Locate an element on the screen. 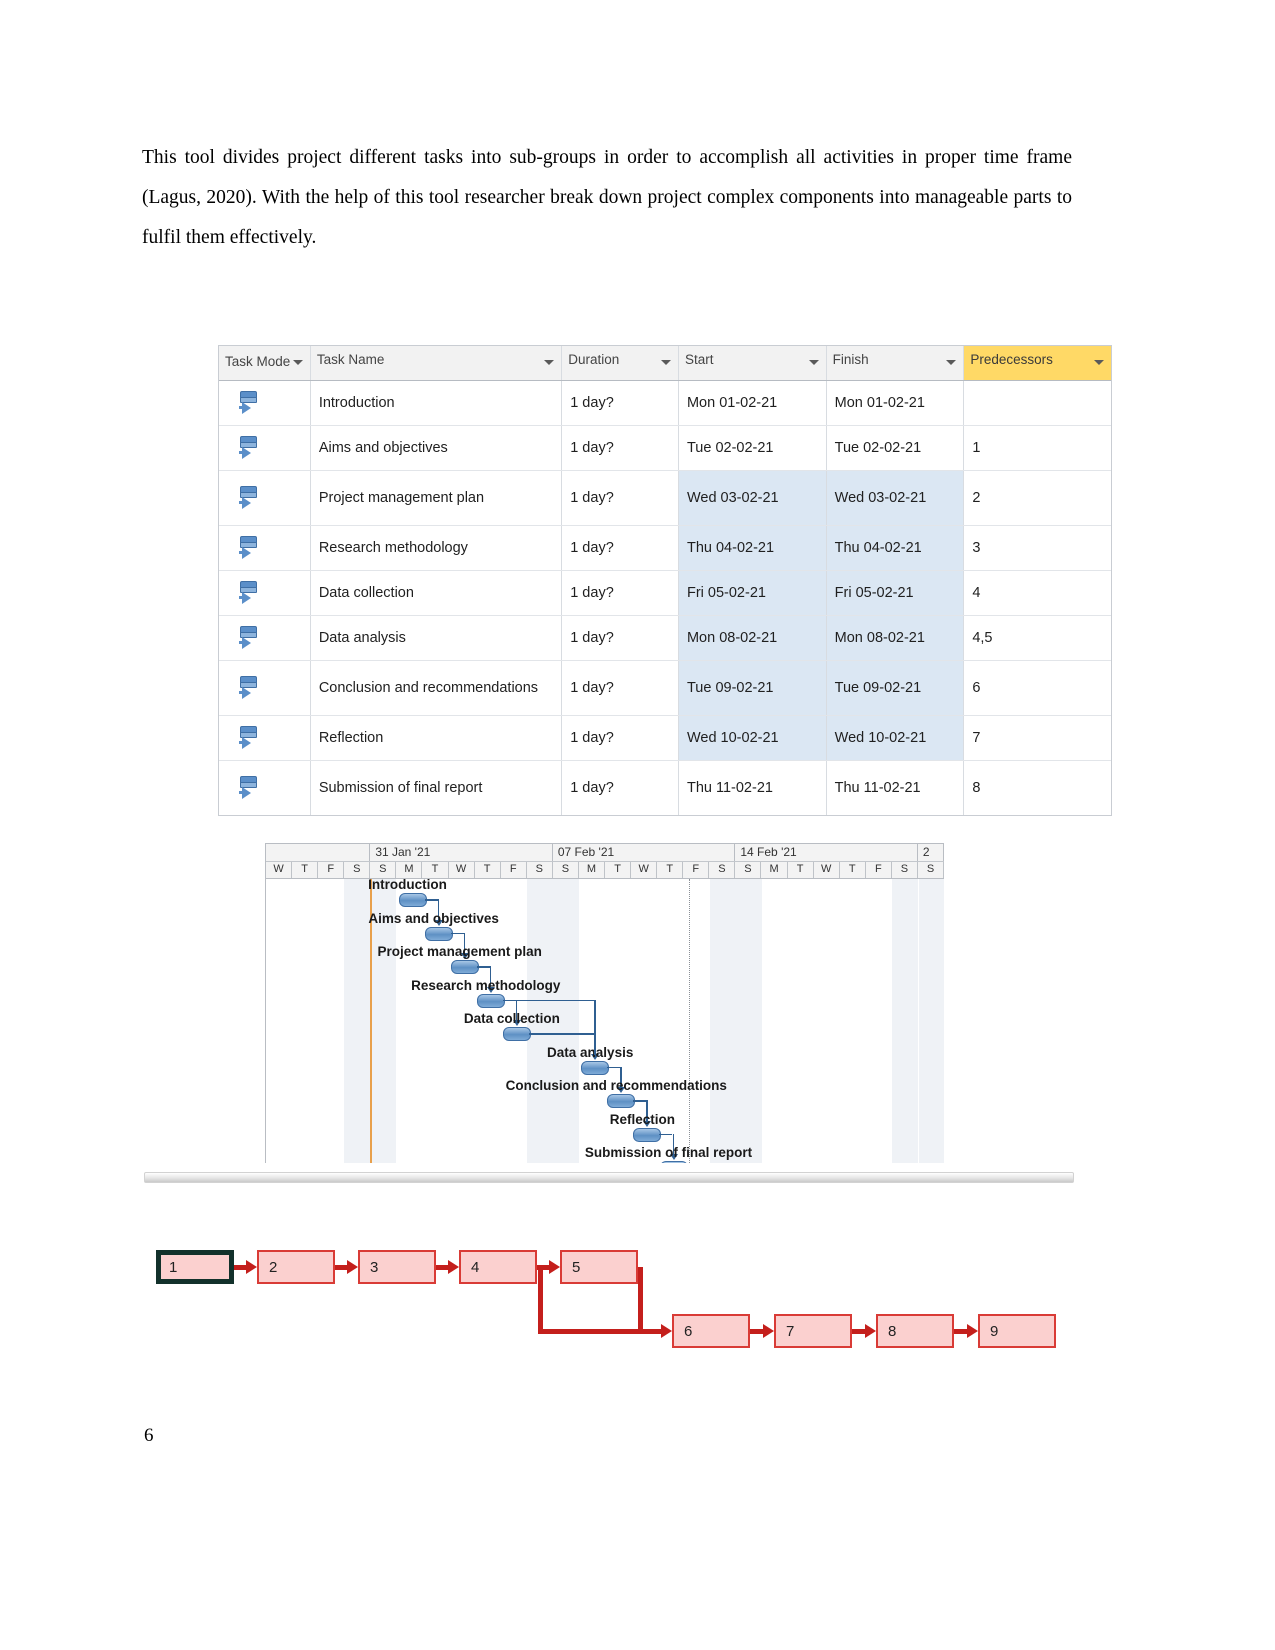 Image resolution: width=1275 pixels, height=1650 pixels. cell-start: Thu 04-02-21 is located at coordinates (752, 548).